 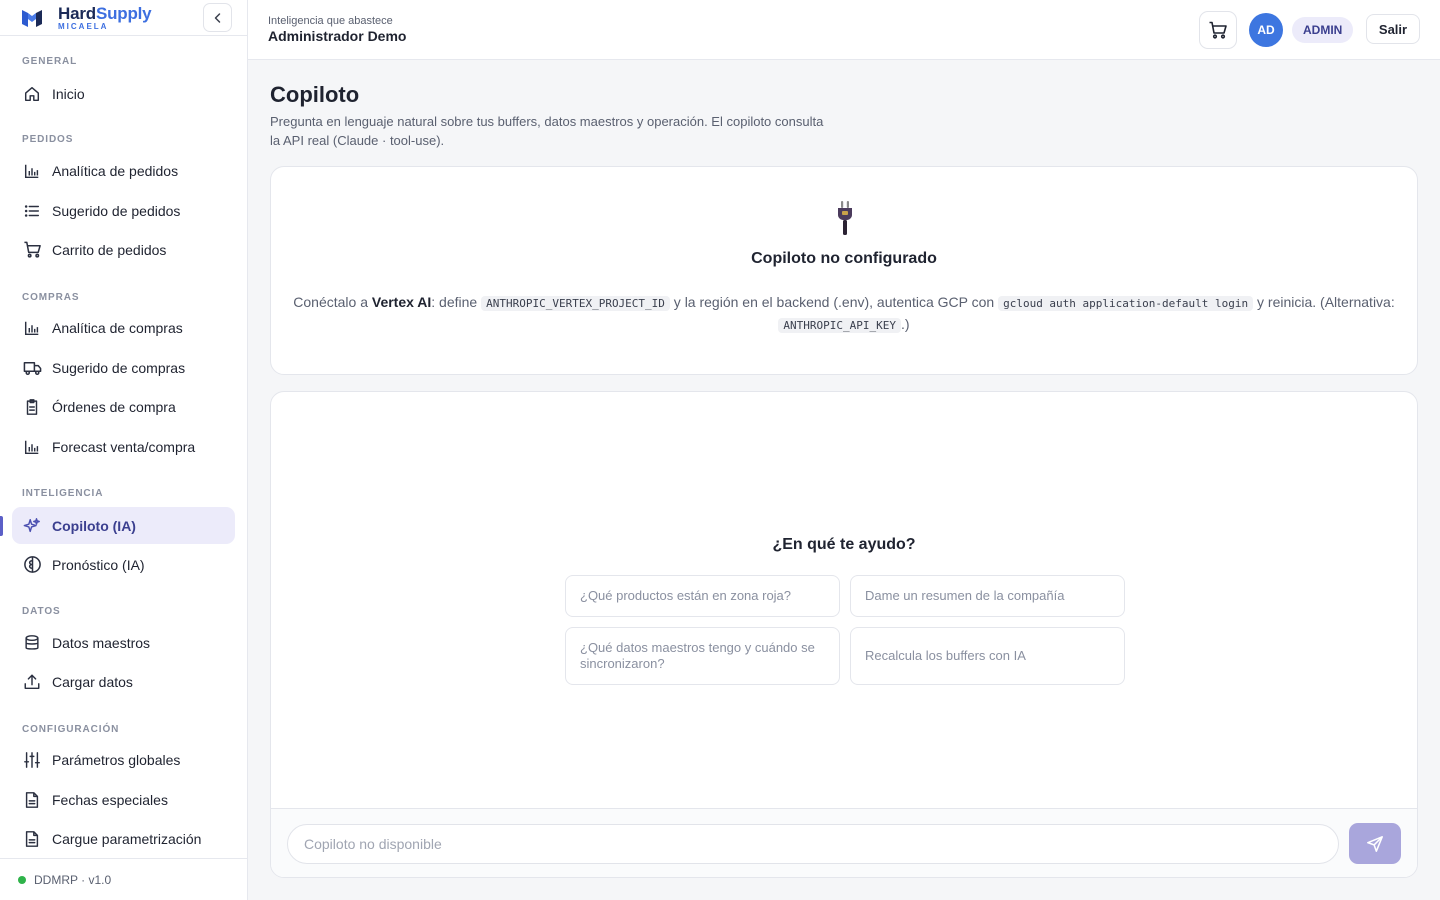 I want to click on section-label-pedidos: PEDIDOS, so click(x=48, y=139).